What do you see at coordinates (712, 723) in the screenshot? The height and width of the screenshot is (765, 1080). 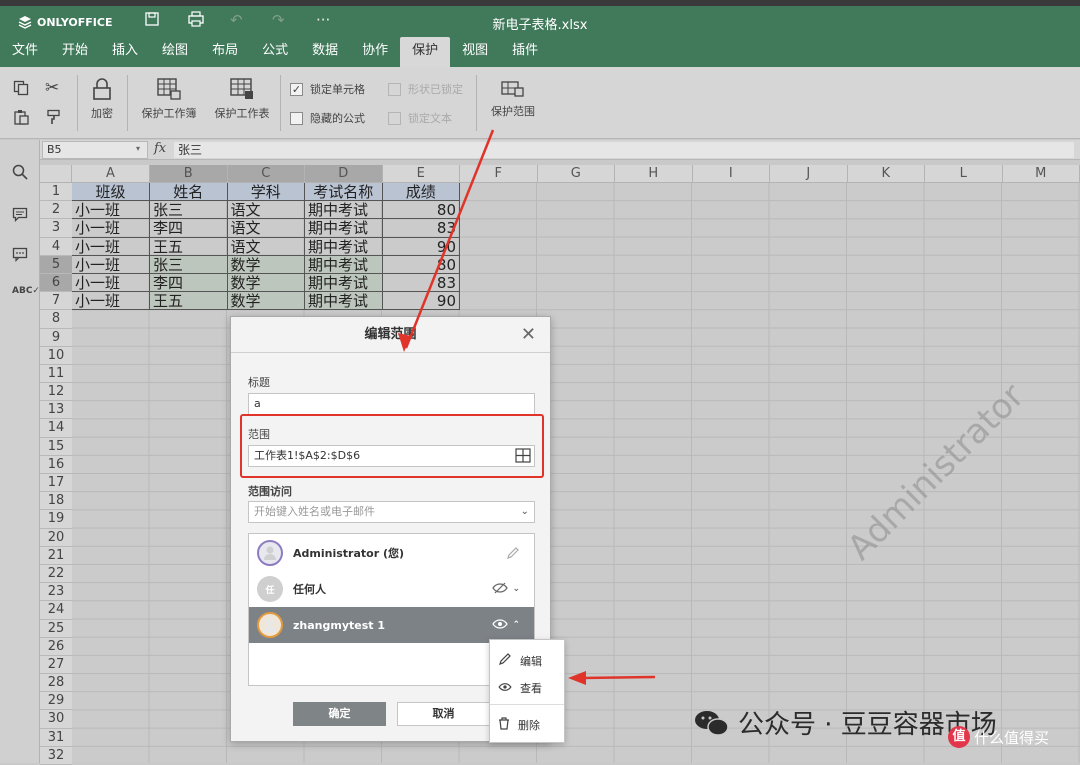 I see `wechat-icon` at bounding box center [712, 723].